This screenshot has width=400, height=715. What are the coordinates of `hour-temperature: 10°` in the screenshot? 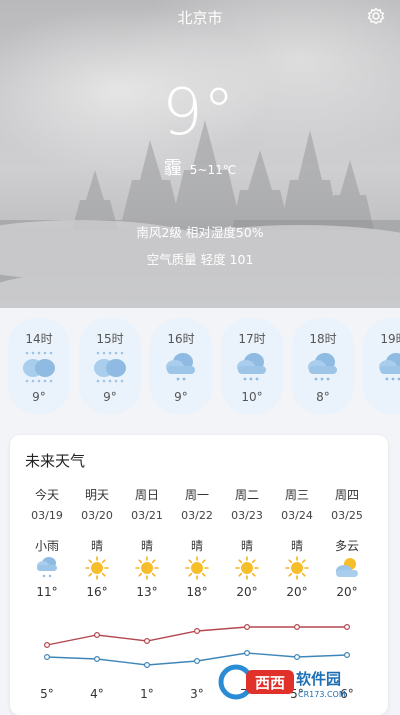 It's located at (252, 397).